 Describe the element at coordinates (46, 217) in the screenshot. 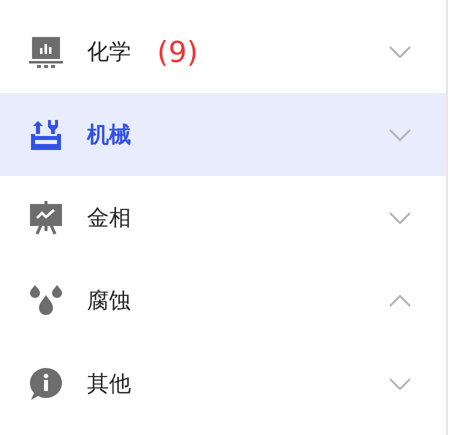

I see `presentation-chart-icon` at that location.